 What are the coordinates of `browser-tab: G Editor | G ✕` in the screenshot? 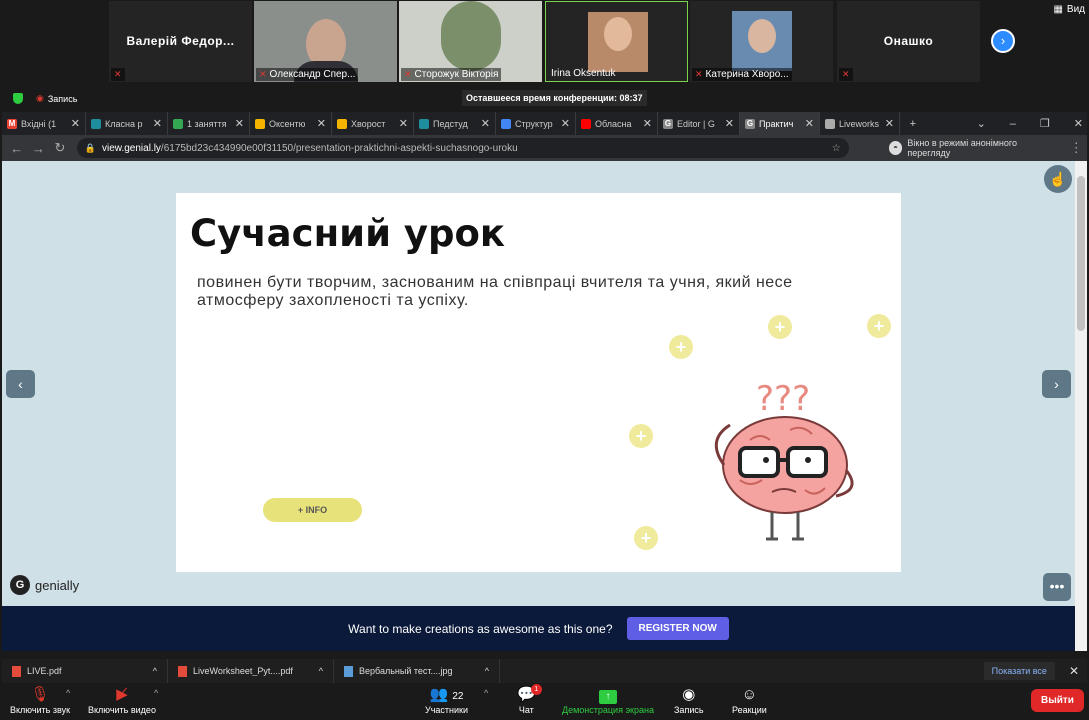 It's located at (699, 123).